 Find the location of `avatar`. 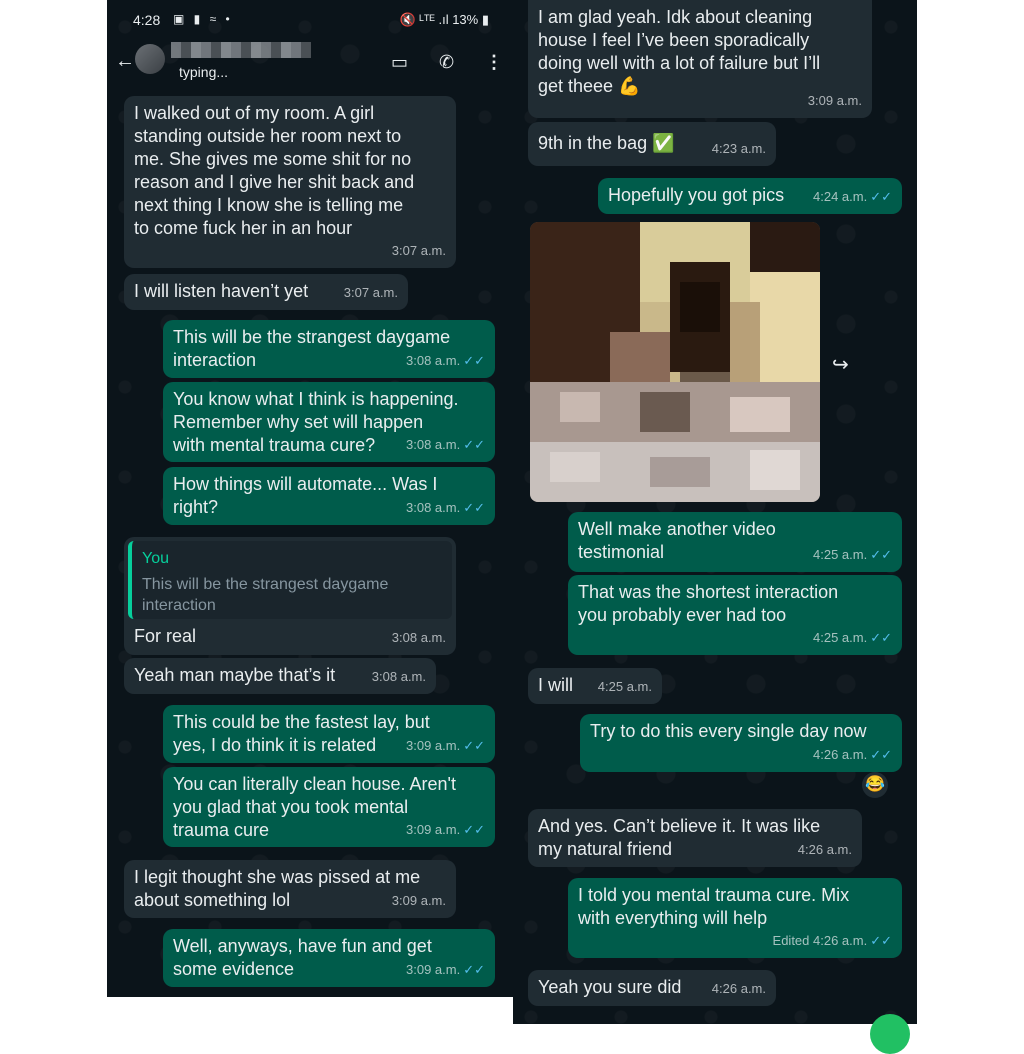

avatar is located at coordinates (150, 59).